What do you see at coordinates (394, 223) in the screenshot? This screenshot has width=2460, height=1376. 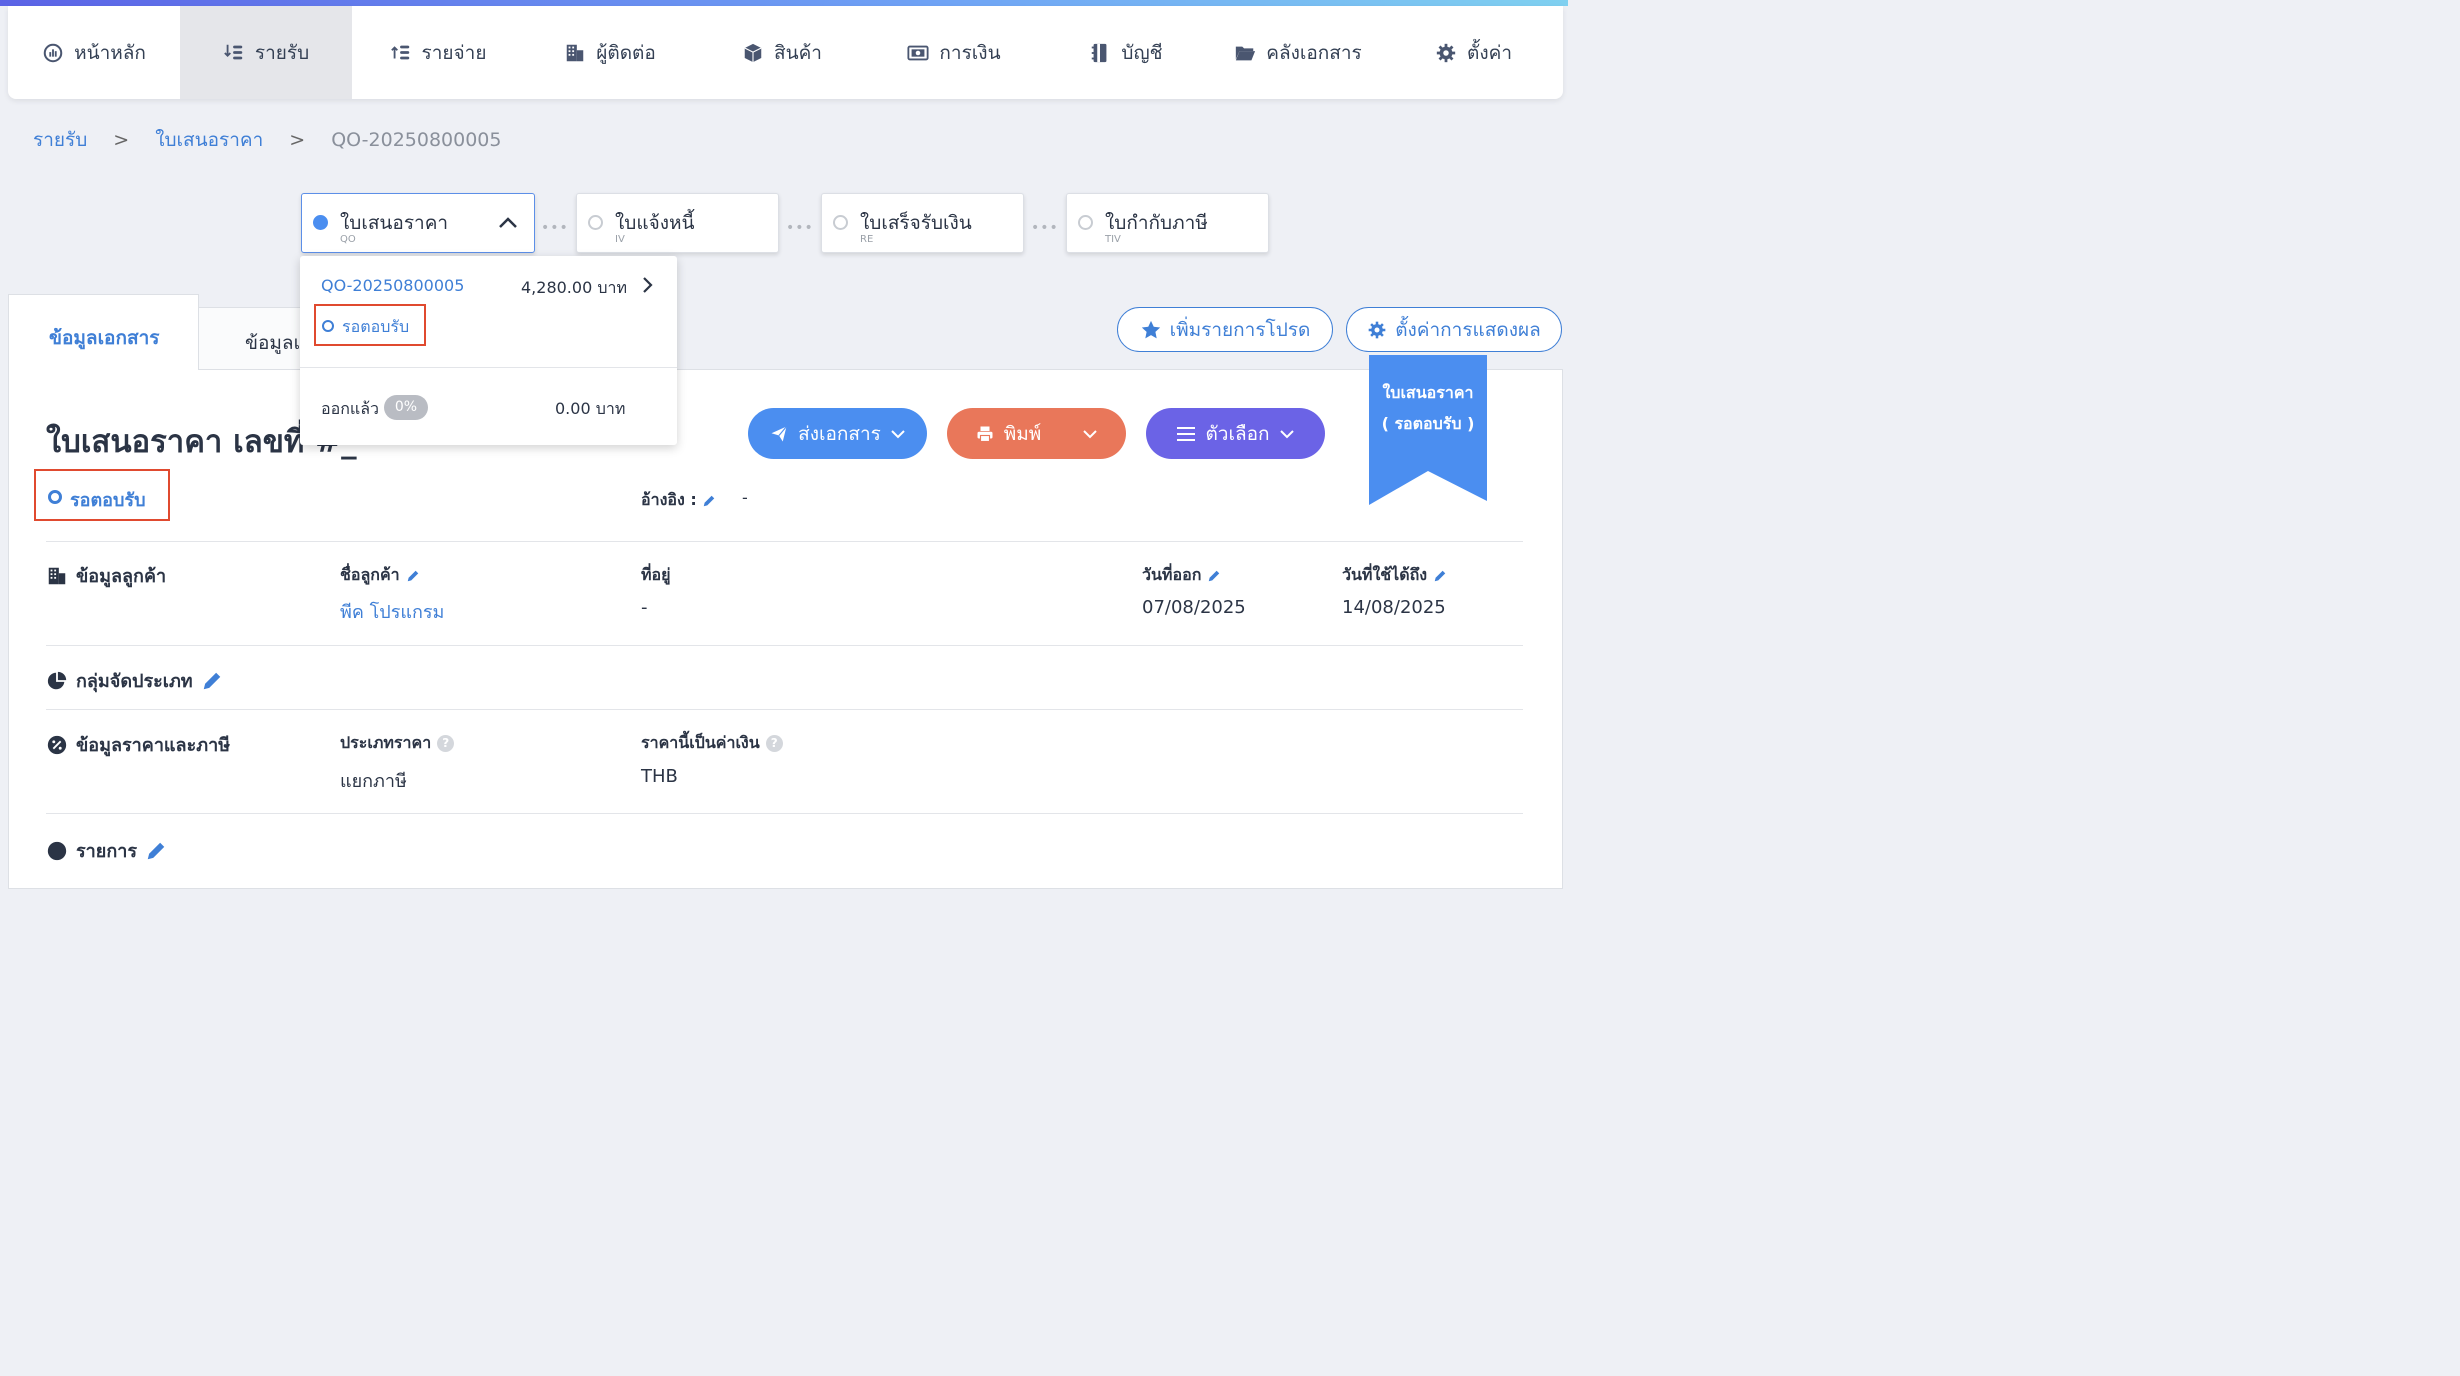 I see `step-title: ใบเสนอราคา` at bounding box center [394, 223].